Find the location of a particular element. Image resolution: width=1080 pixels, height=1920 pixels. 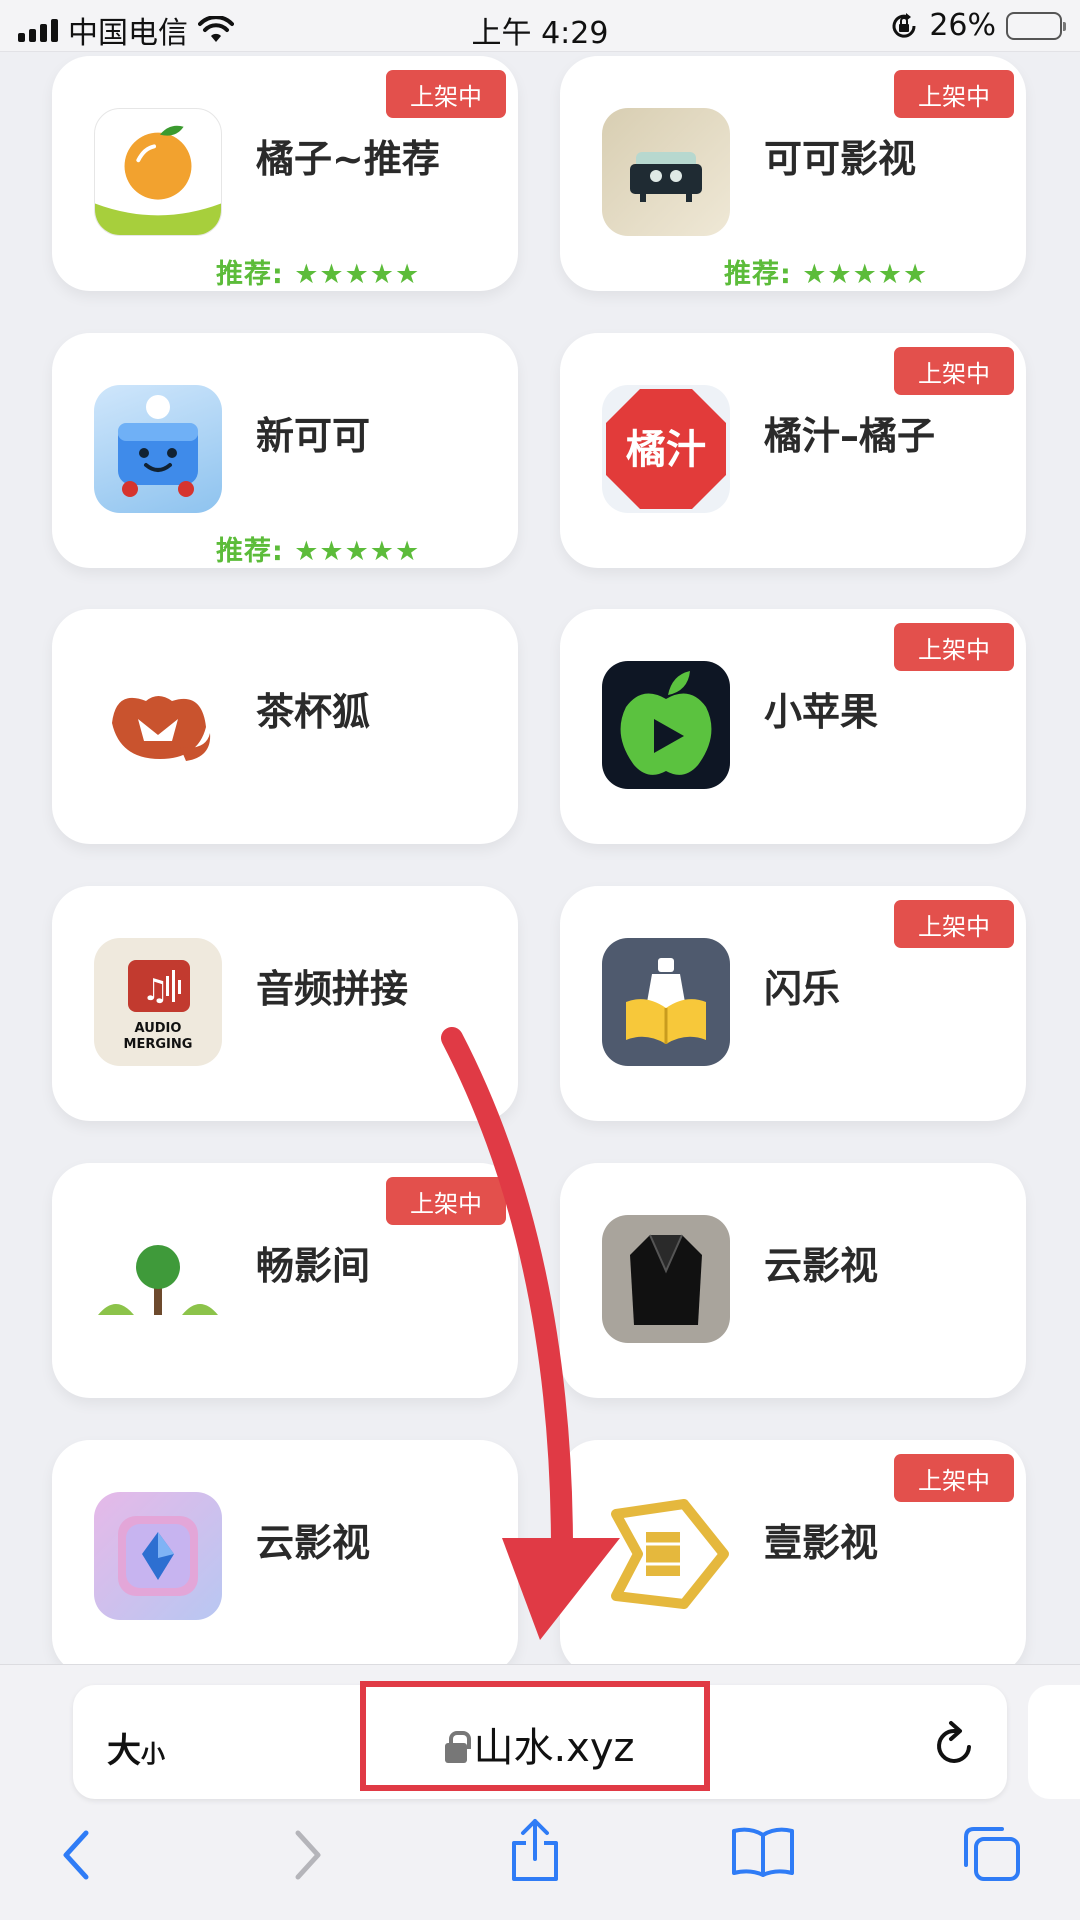

juzhi-text-icon: 橘汁 is located at coordinates (666, 449).